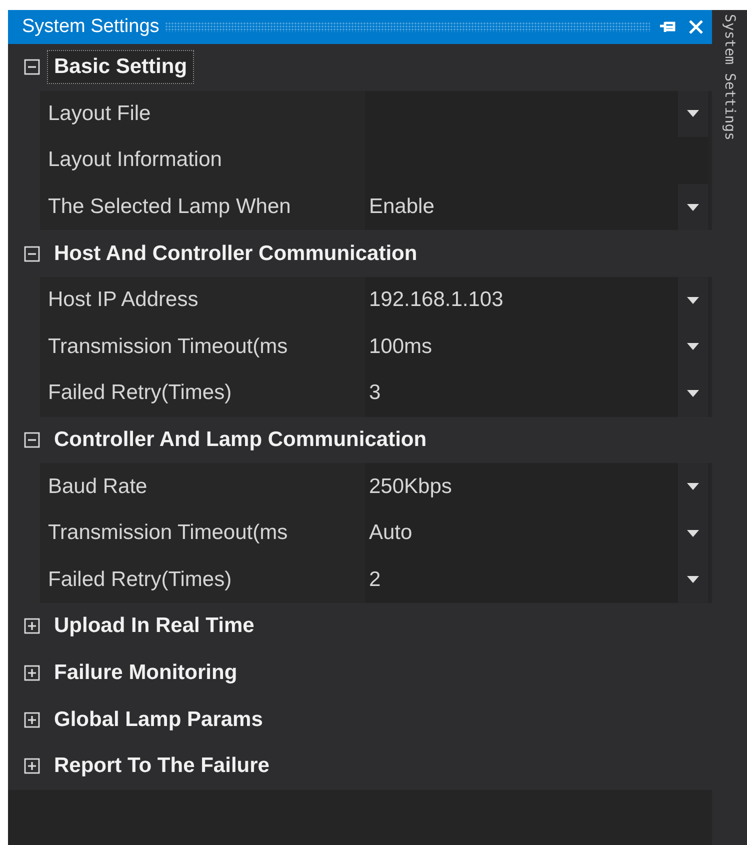 Image resolution: width=747 pixels, height=845 pixels. I want to click on category-header: Report To The Failure, so click(161, 766).